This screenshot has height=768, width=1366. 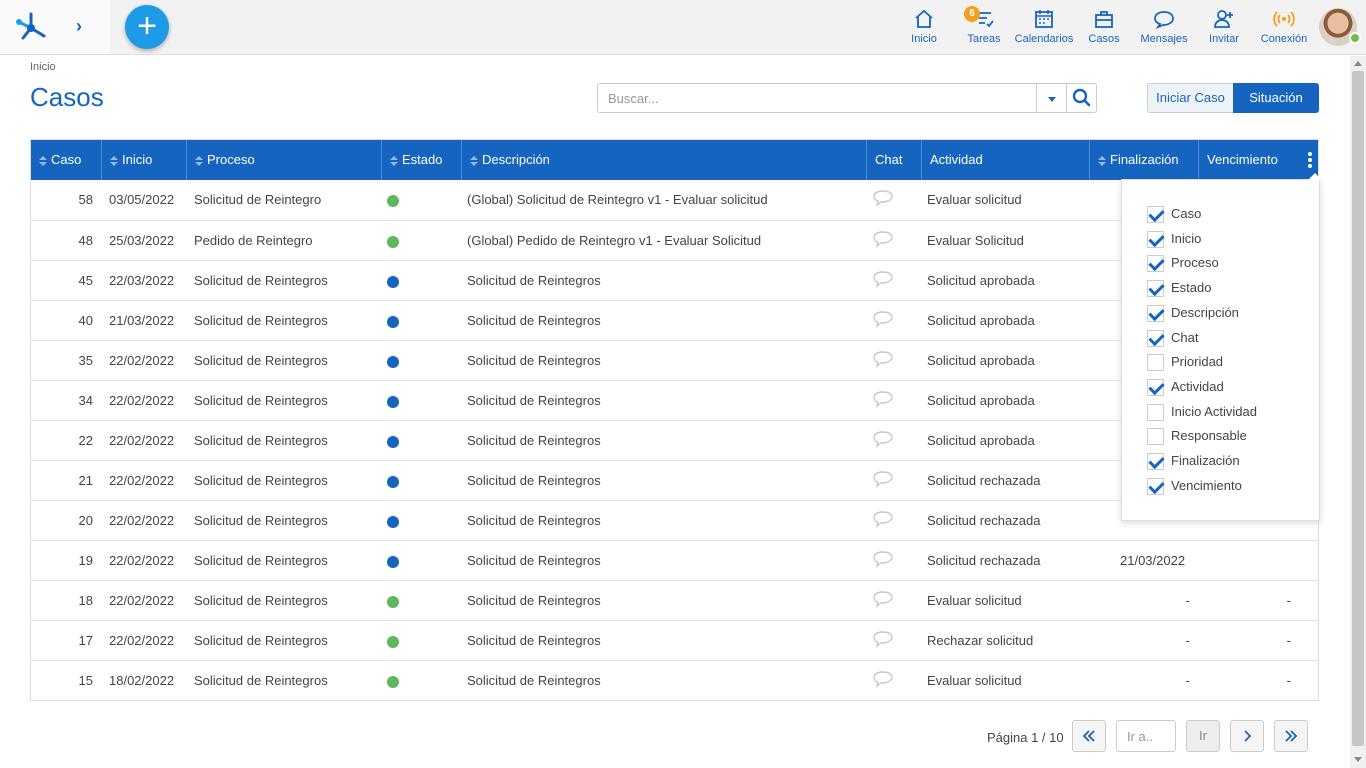 What do you see at coordinates (1203, 736) in the screenshot?
I see `go-button: Ir` at bounding box center [1203, 736].